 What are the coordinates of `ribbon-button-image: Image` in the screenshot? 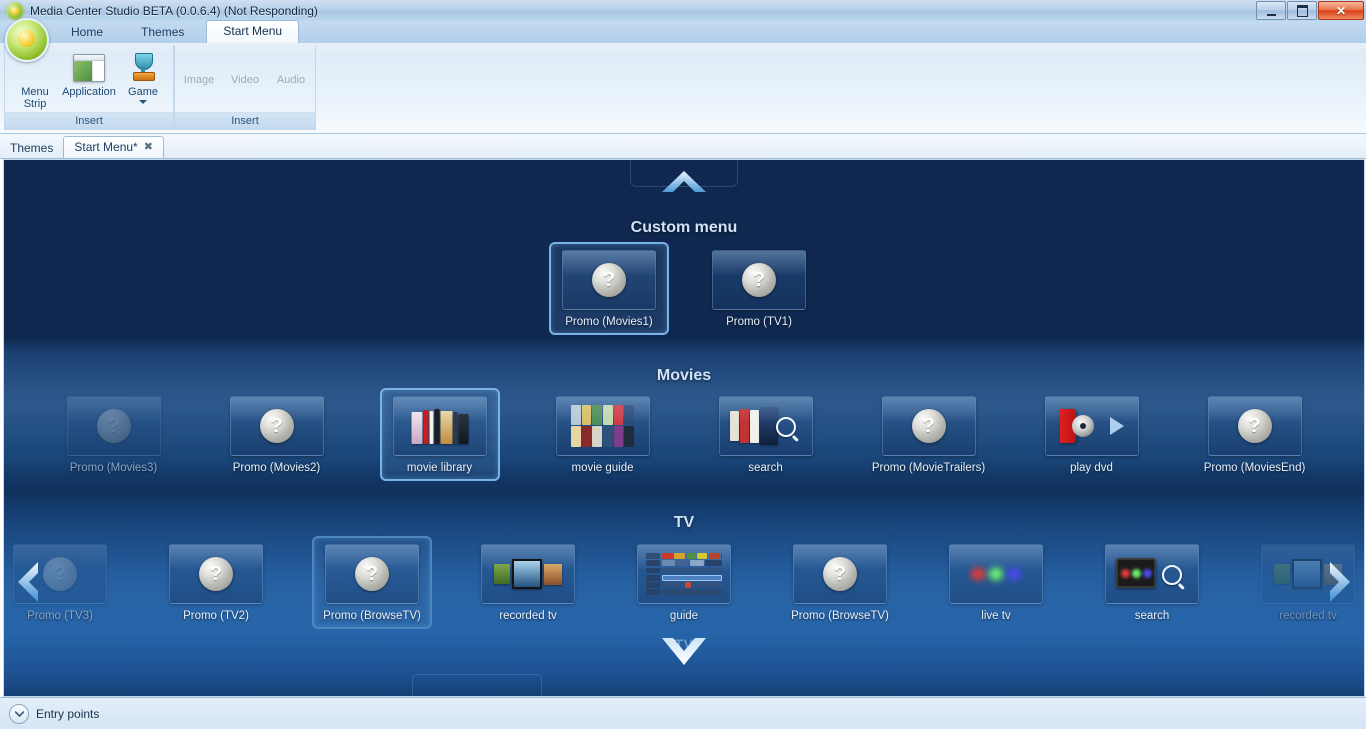 It's located at (199, 79).